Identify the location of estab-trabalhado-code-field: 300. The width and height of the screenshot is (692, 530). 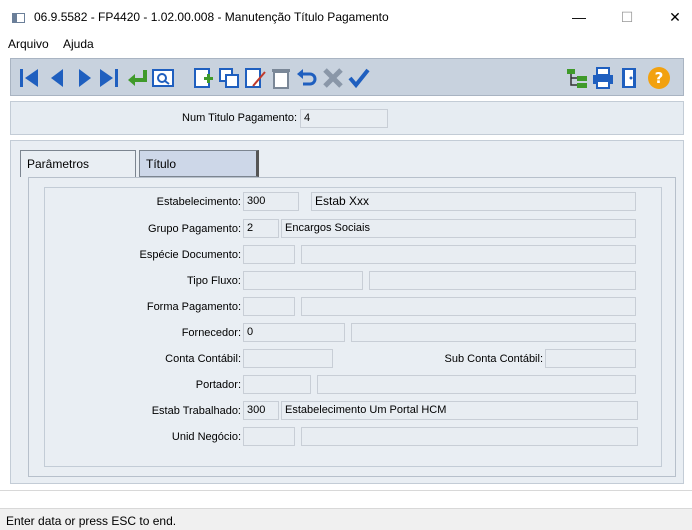
(261, 410).